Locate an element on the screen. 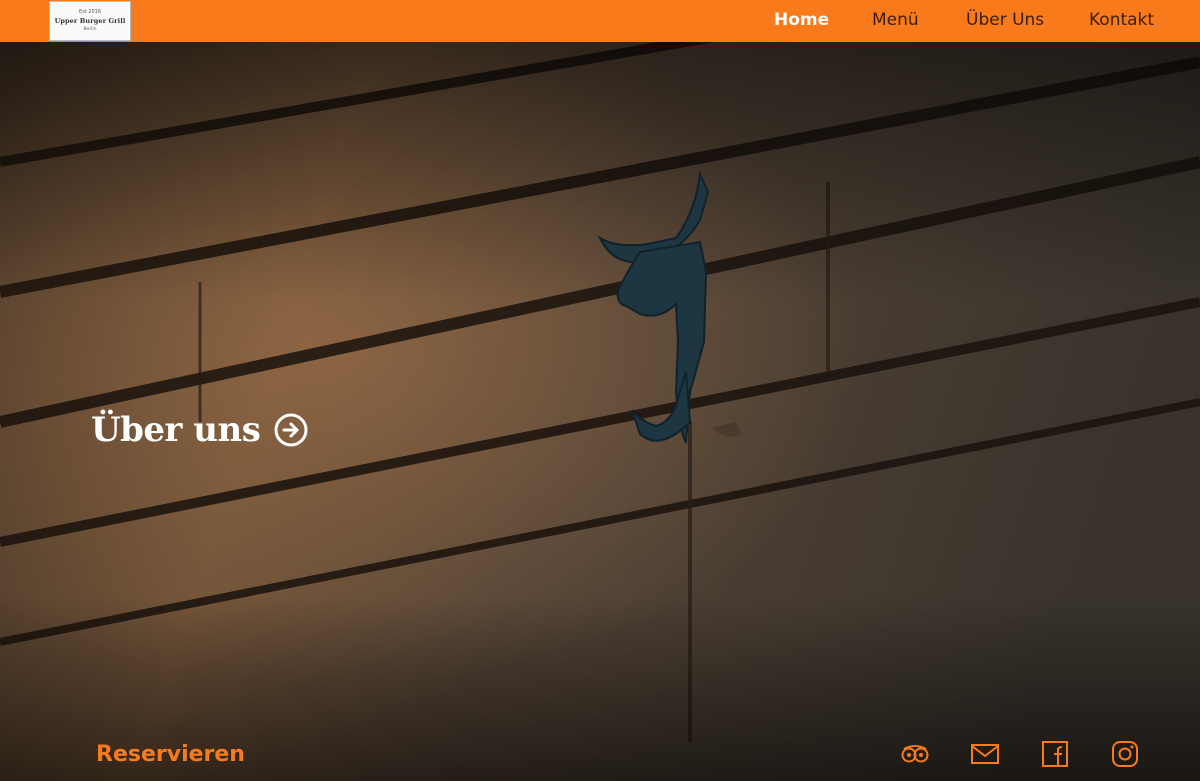 The image size is (1200, 781). nav-about: Über Uns is located at coordinates (1005, 20).